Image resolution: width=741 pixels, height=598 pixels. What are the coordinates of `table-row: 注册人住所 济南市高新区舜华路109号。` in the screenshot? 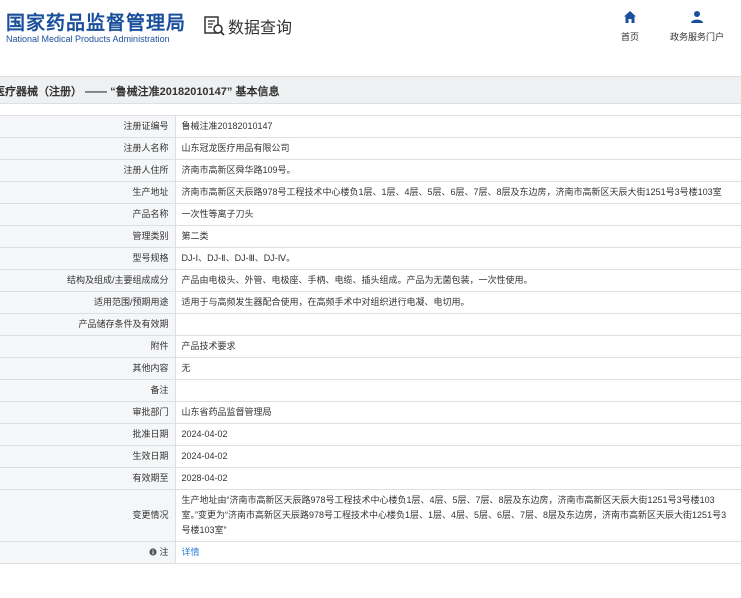 It's located at (370, 170).